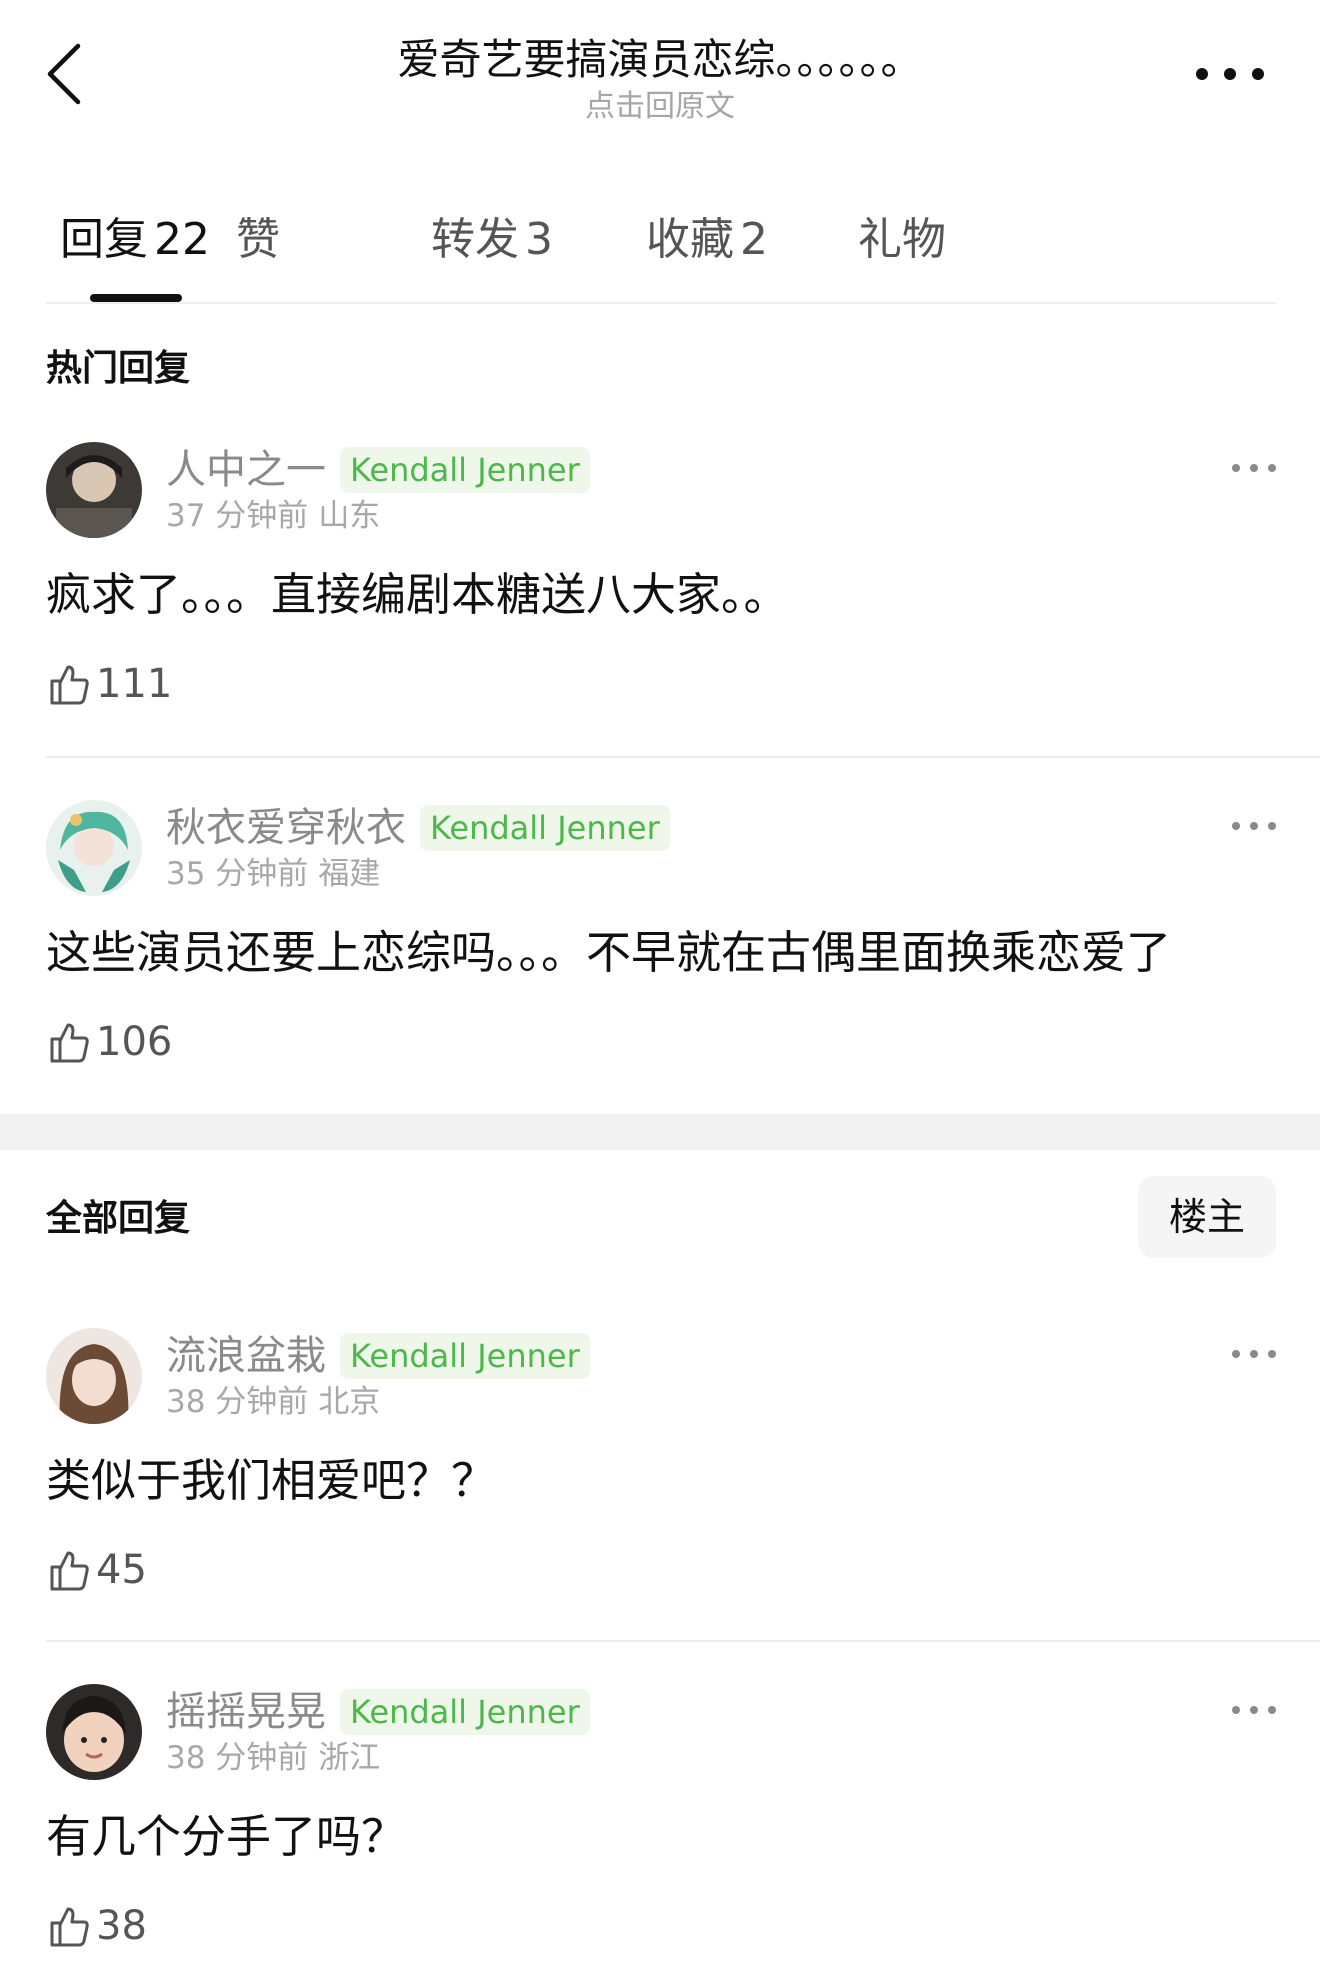 This screenshot has width=1320, height=1978. What do you see at coordinates (660, 107) in the screenshot?
I see `back-to-original-link: 点击回原文` at bounding box center [660, 107].